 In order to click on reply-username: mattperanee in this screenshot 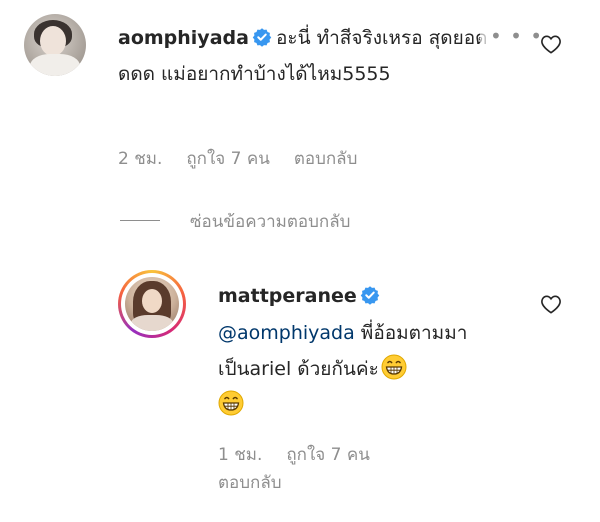, I will do `click(287, 296)`.